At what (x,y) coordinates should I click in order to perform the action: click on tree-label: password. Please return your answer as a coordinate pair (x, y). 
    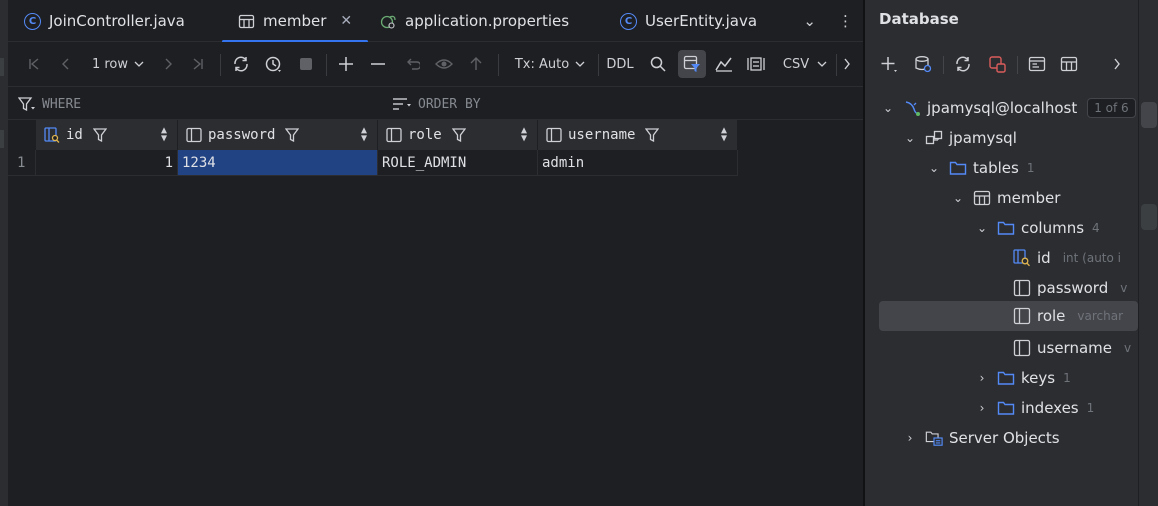
    Looking at the image, I should click on (1073, 288).